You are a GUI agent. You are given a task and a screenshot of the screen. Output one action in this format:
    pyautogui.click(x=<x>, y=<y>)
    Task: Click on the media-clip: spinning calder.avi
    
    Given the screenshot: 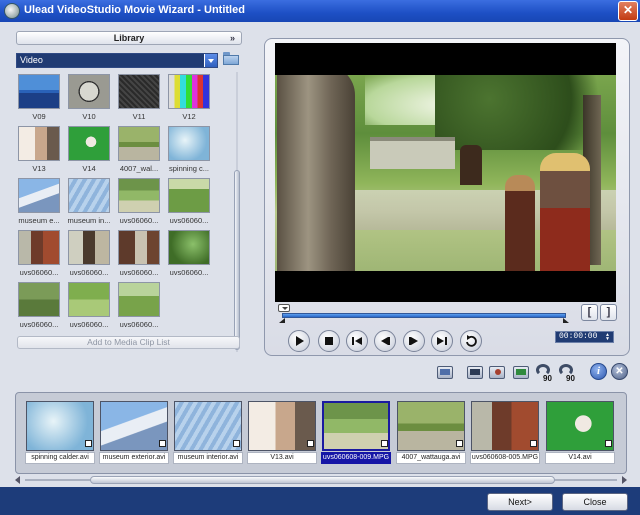 What is the action you would take?
    pyautogui.click(x=60, y=433)
    